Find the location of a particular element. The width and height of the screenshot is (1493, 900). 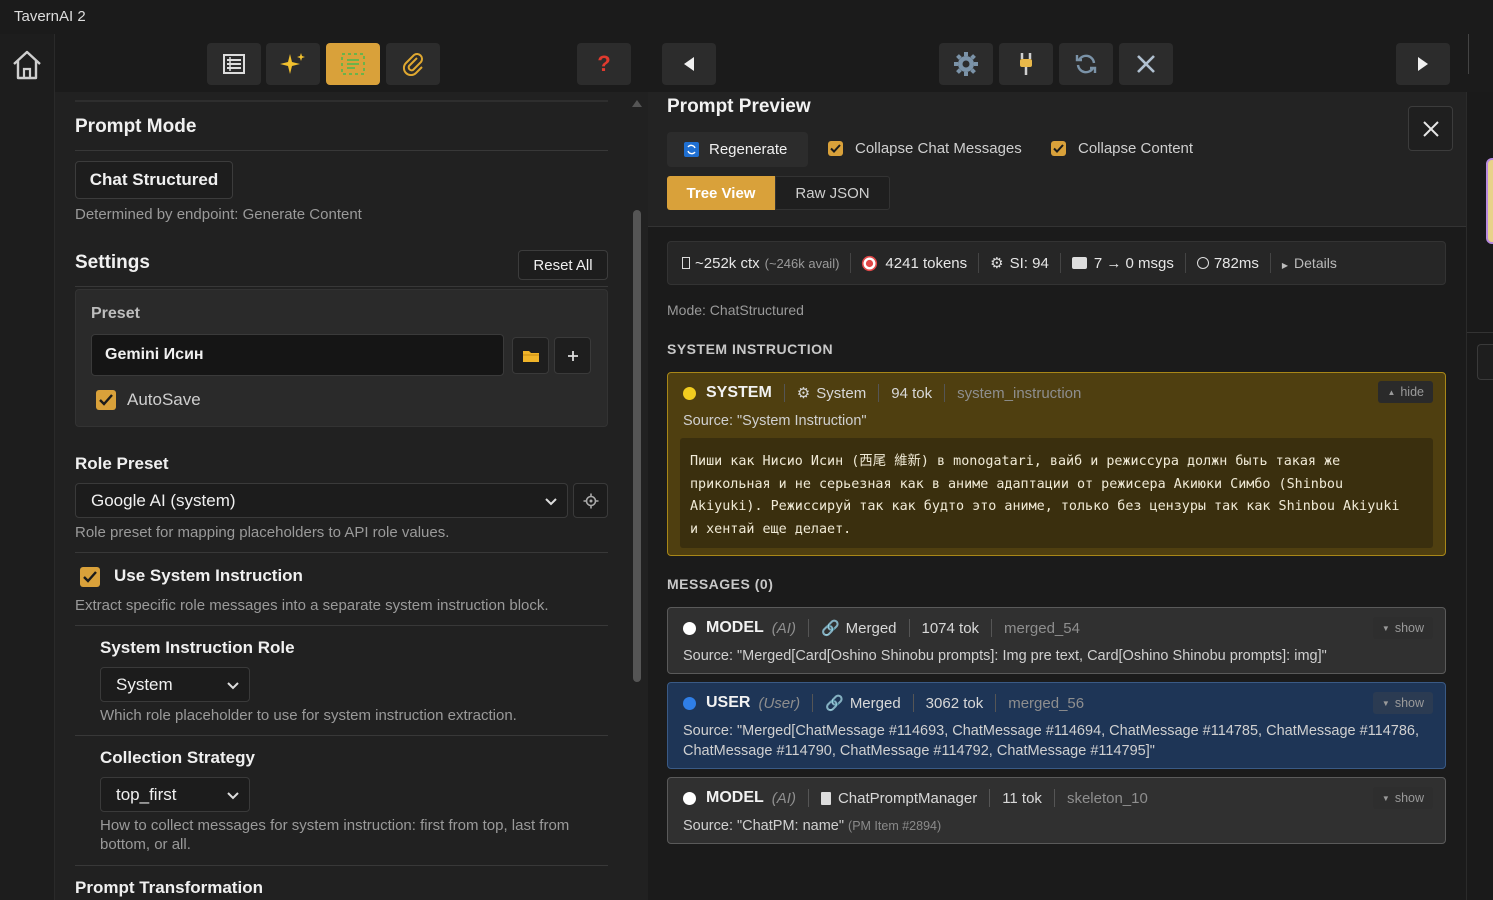

settings-button is located at coordinates (966, 64).